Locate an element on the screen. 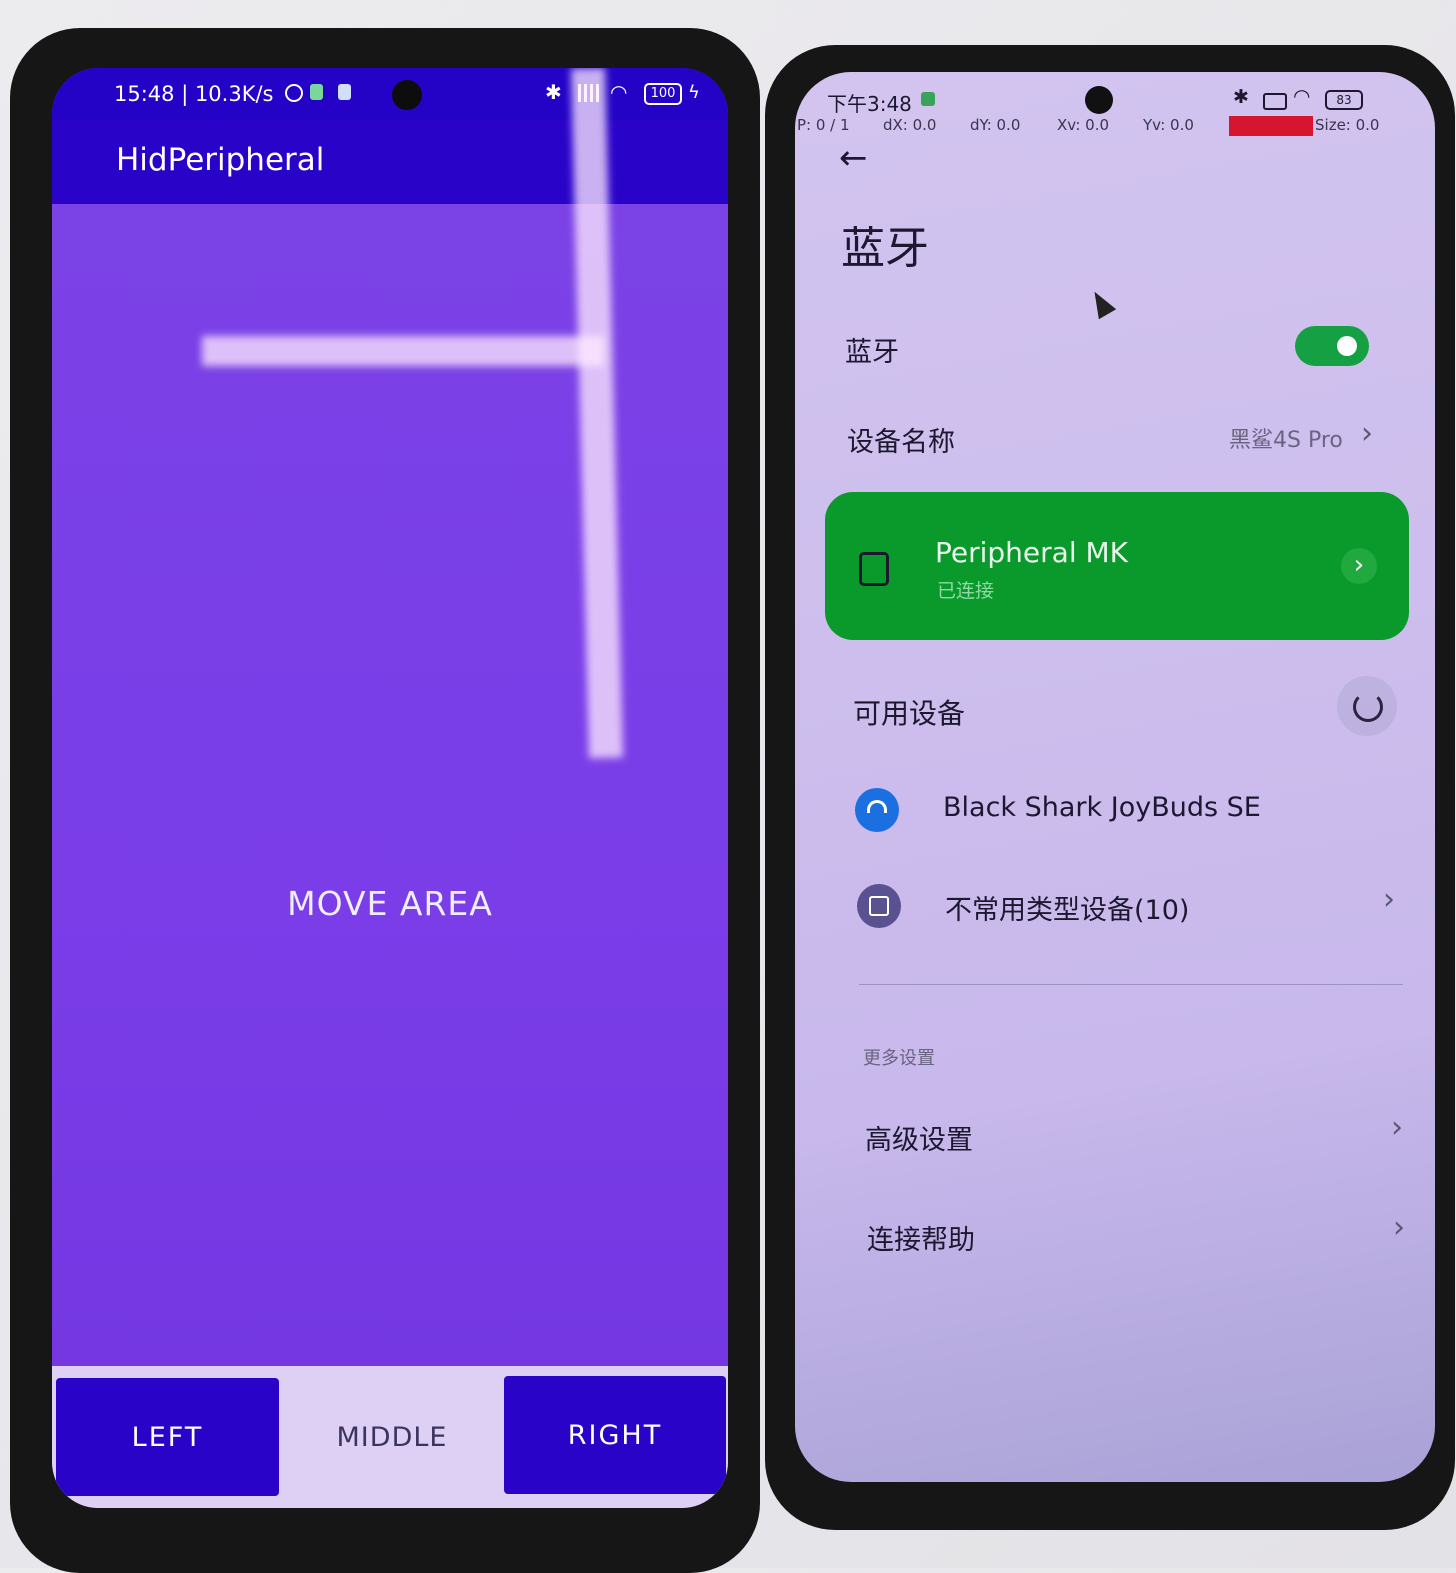  right-click-label: RIGHT is located at coordinates (615, 1435).